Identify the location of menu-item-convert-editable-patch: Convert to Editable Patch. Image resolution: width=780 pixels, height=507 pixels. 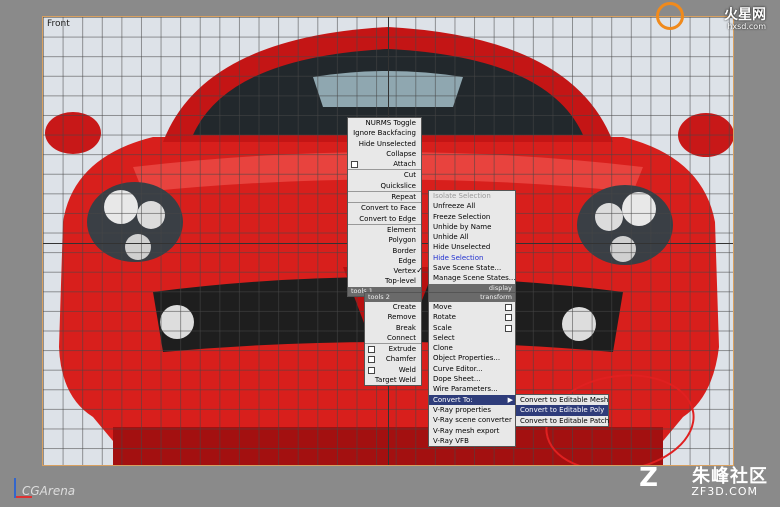
(562, 421).